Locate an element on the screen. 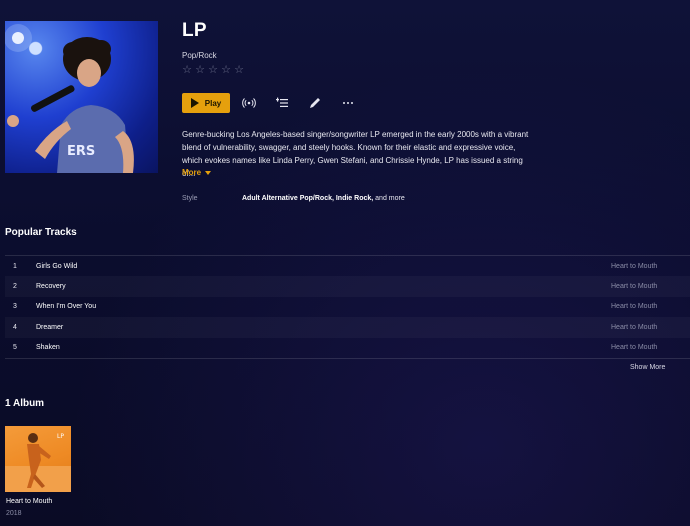 This screenshot has height=526, width=690. radio-icon is located at coordinates (249, 103).